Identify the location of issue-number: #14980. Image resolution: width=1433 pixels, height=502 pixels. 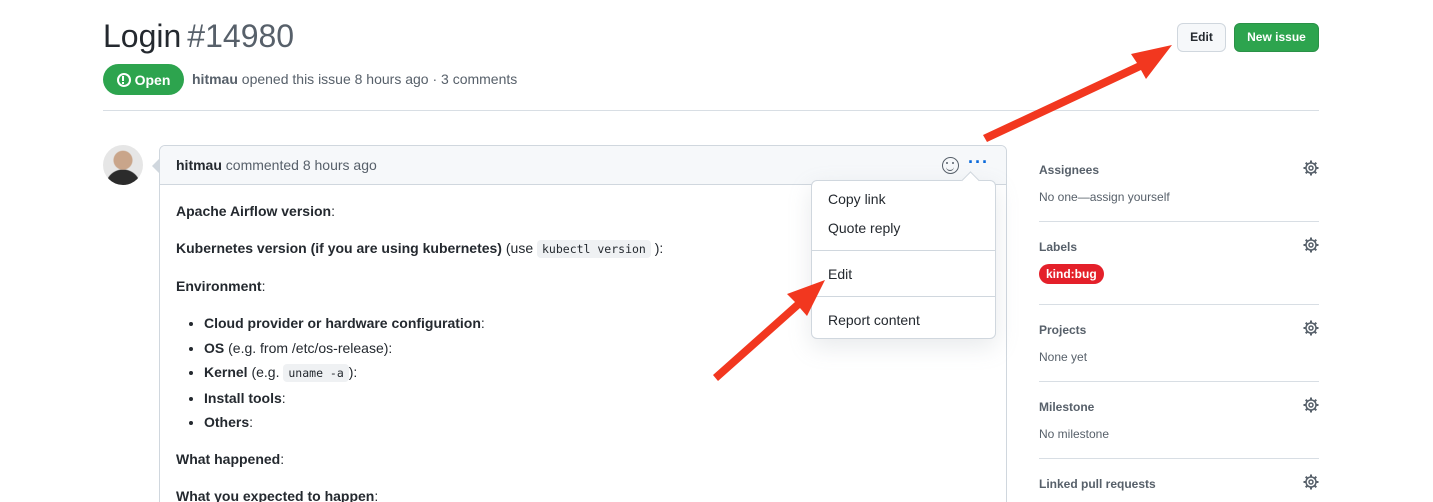
(241, 36).